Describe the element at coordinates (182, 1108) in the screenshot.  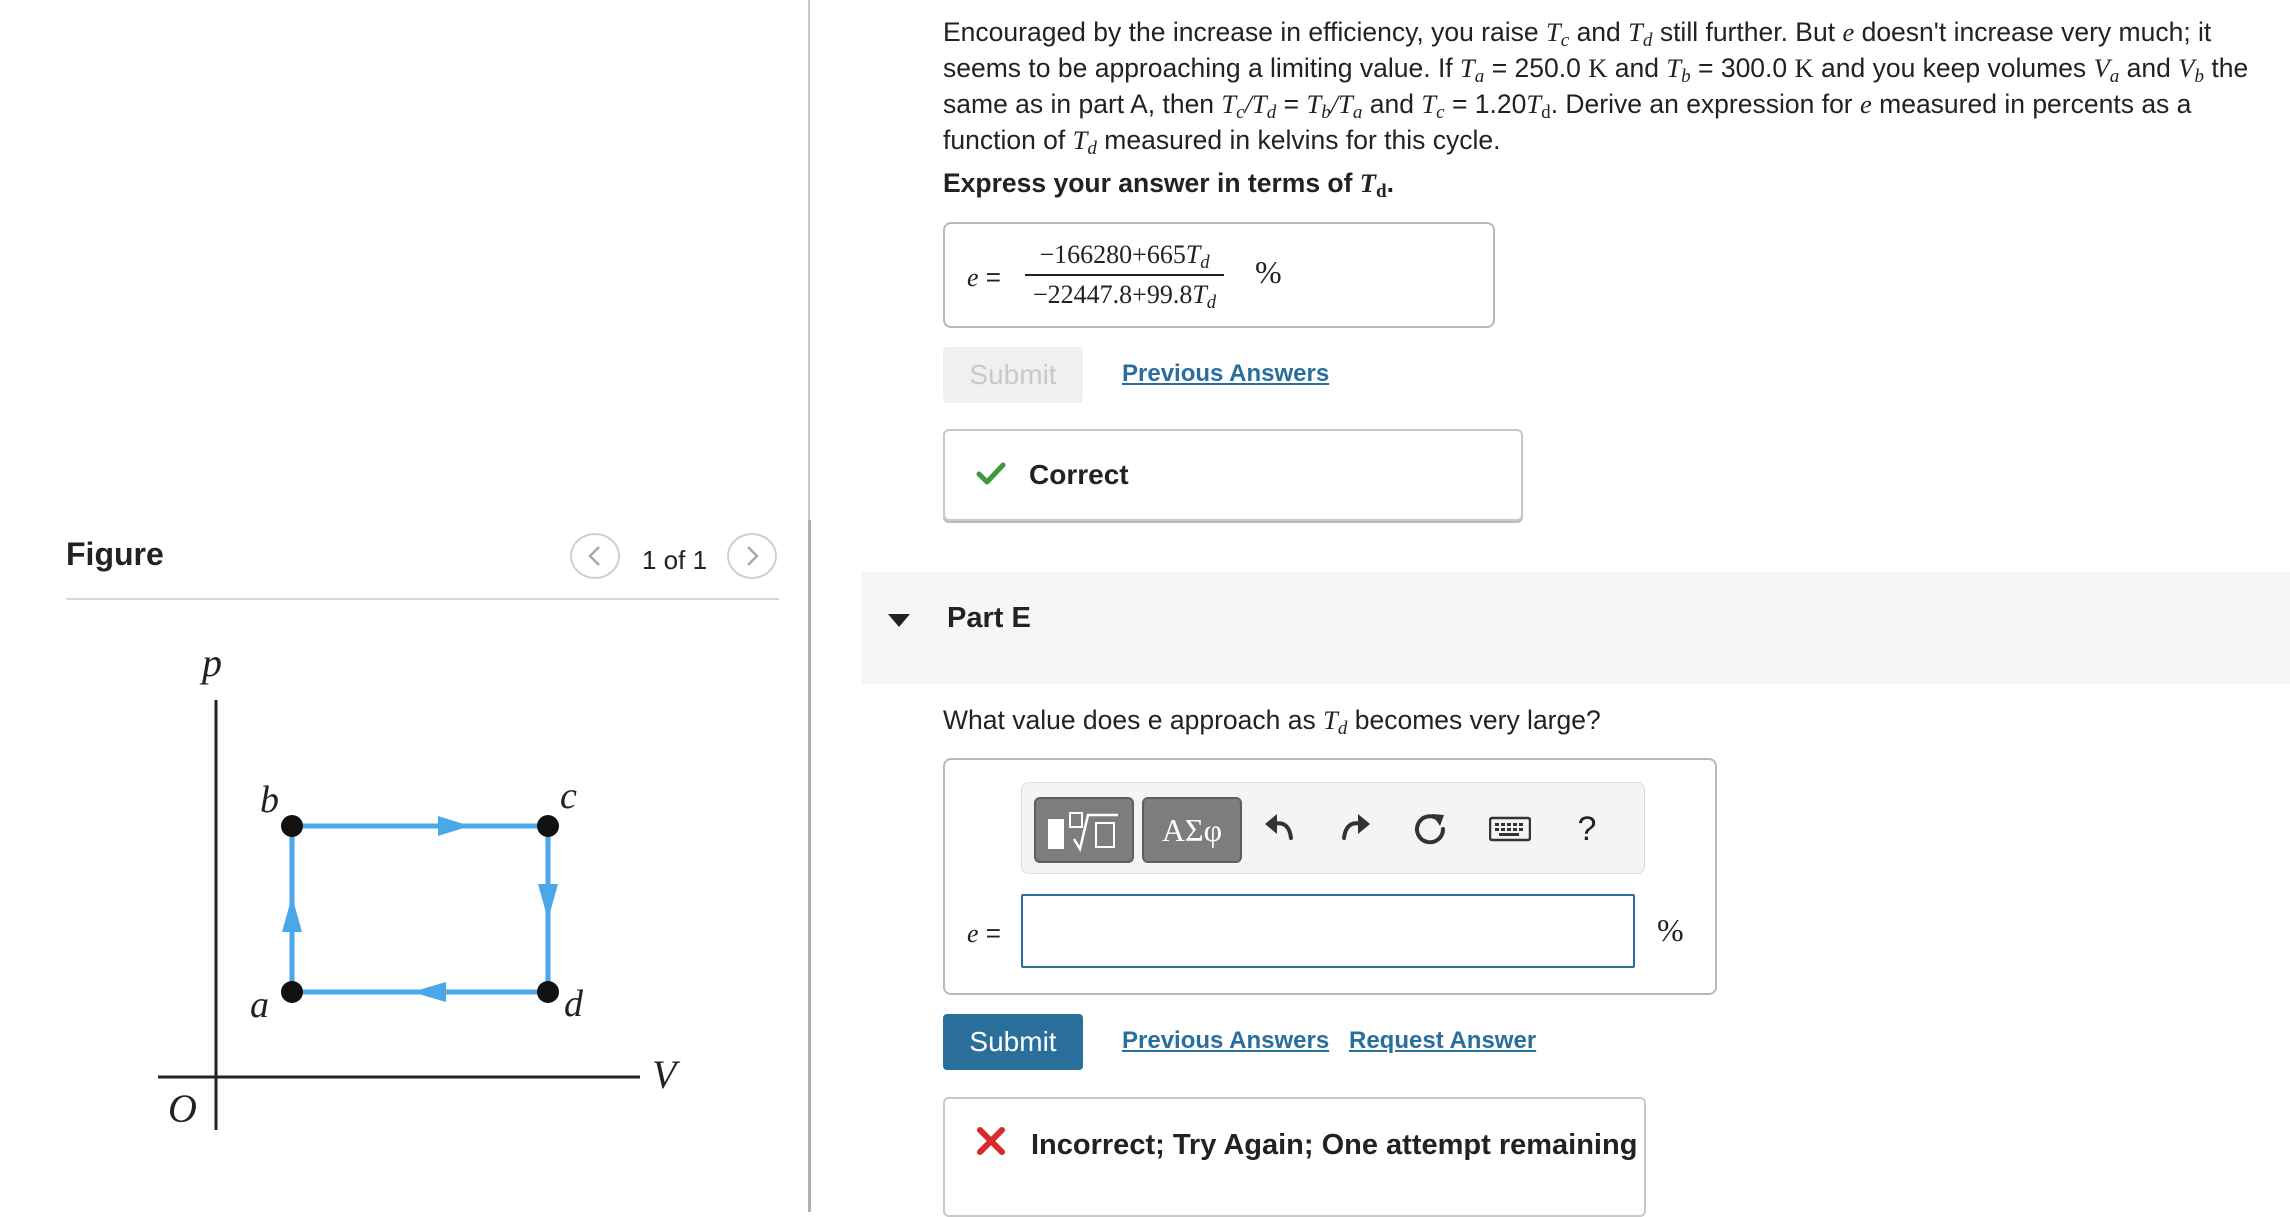
I see `origin-label: O` at that location.